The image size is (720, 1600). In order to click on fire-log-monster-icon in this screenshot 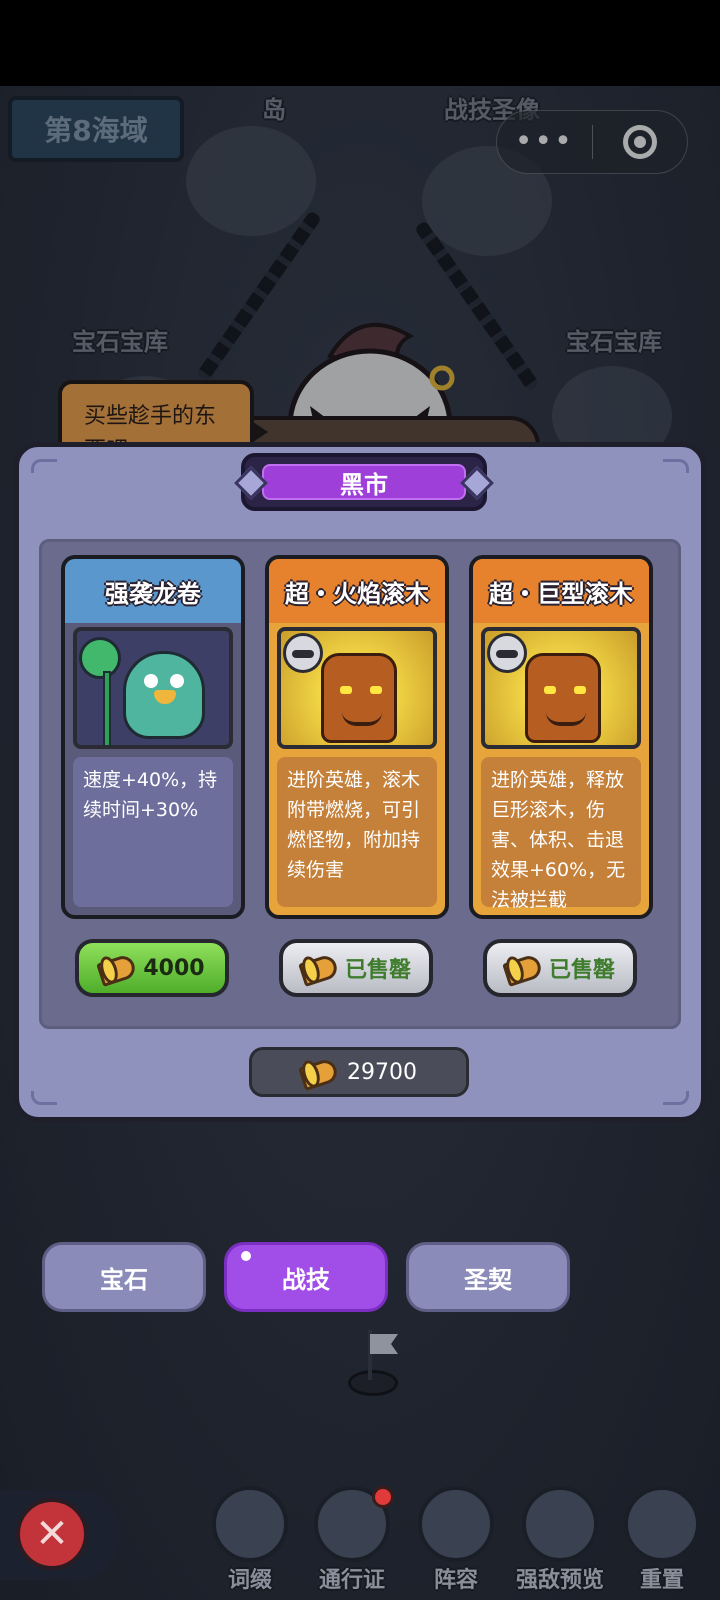, I will do `click(359, 698)`.